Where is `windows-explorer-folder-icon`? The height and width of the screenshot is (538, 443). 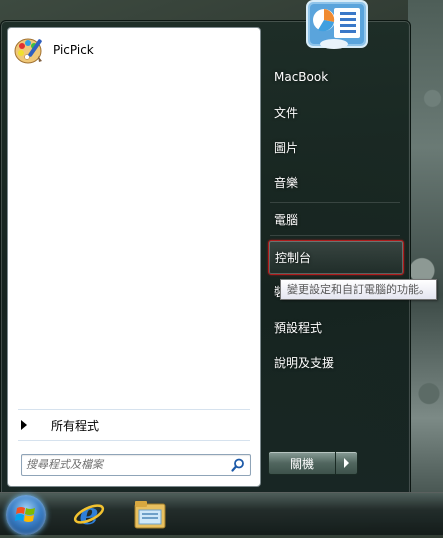
windows-explorer-folder-icon is located at coordinates (150, 514).